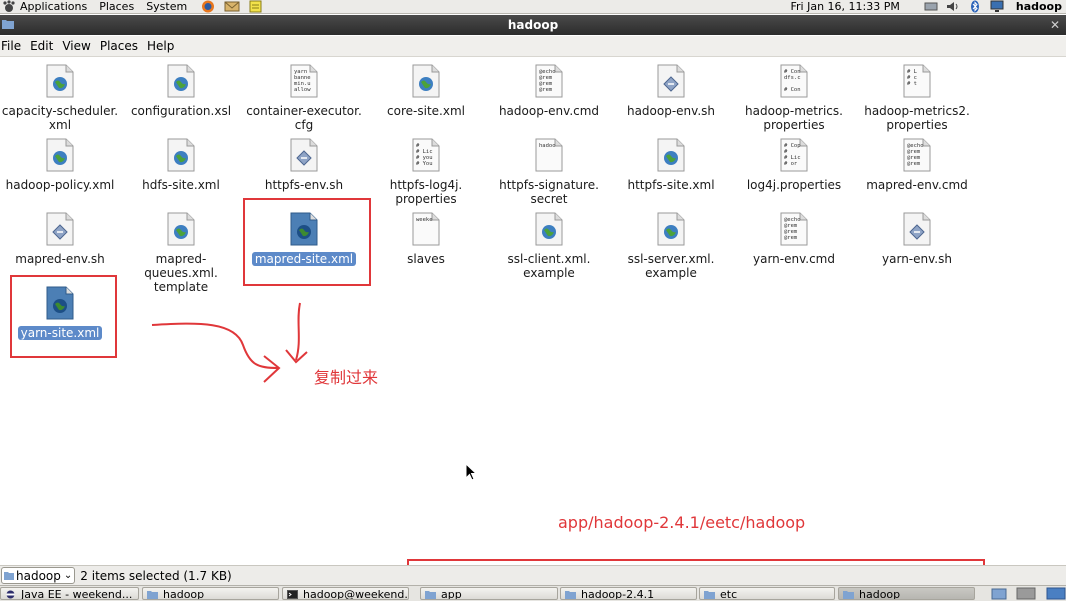 This screenshot has height=601, width=1066. Describe the element at coordinates (618, 594) in the screenshot. I see `taskbar-label: hadoop-2.4.1` at that location.